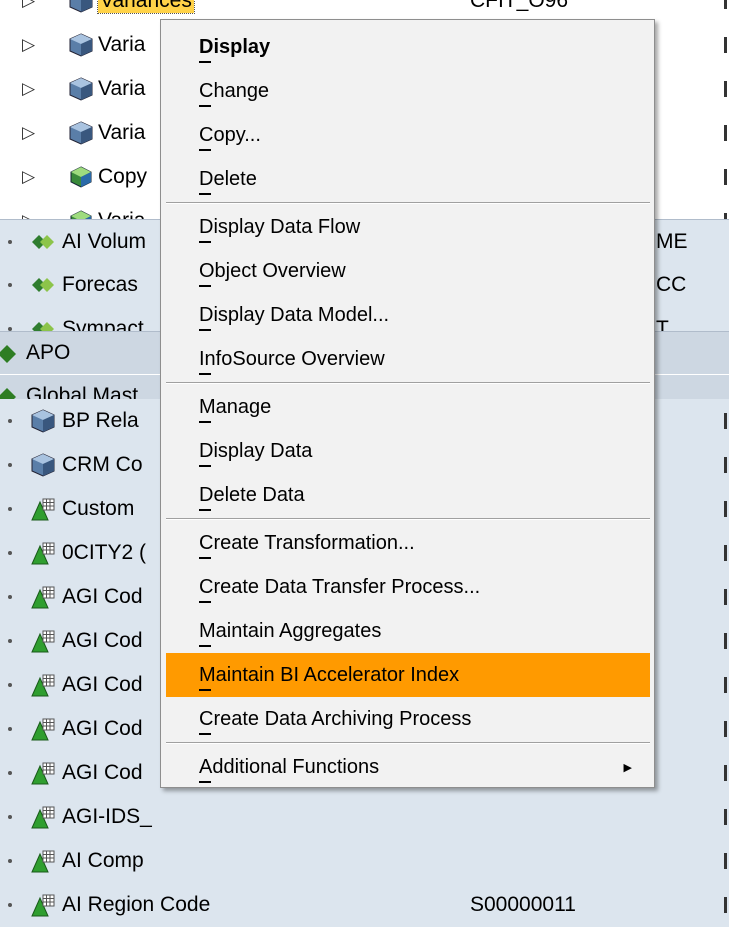 This screenshot has height=927, width=729. Describe the element at coordinates (408, 47) in the screenshot. I see `menu-item-display: Display` at that location.